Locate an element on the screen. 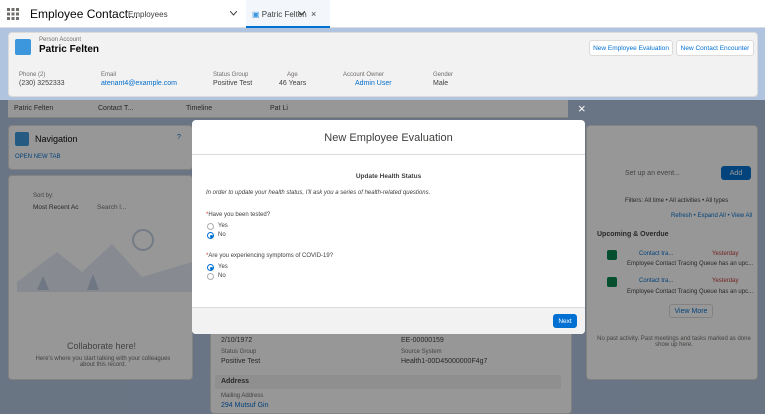 Image resolution: width=765 pixels, height=414 pixels. modal-footer: Next is located at coordinates (388, 320).